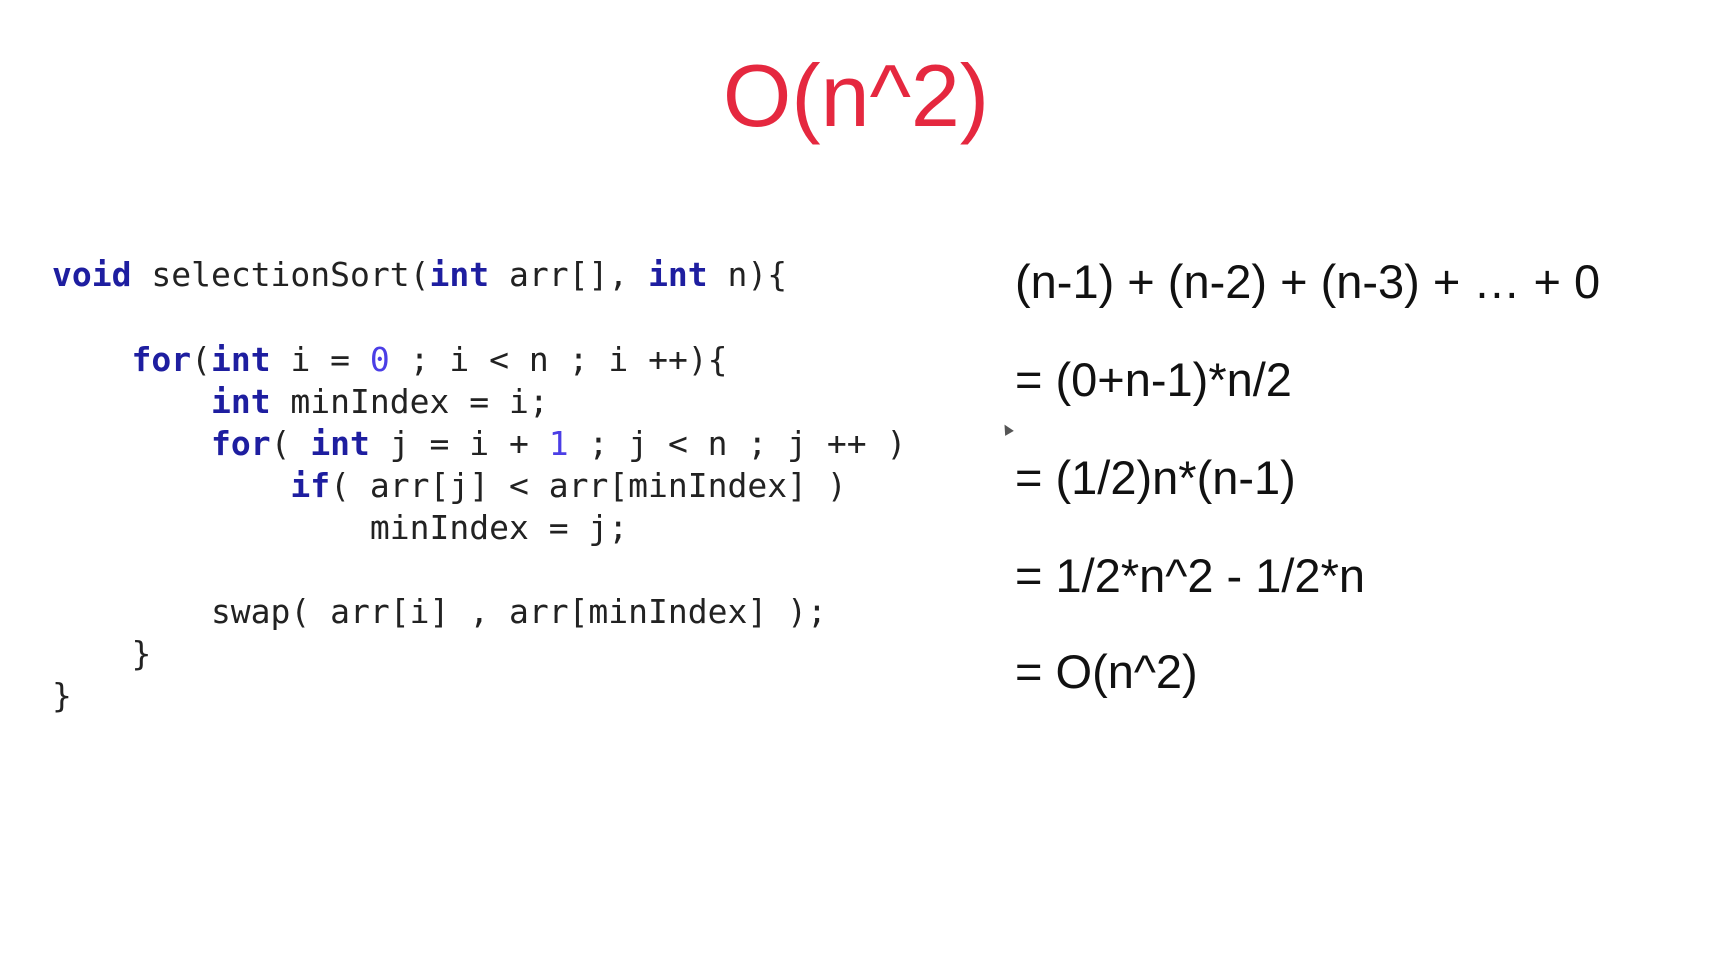  I want to click on code-text: arr[],, so click(569, 274).